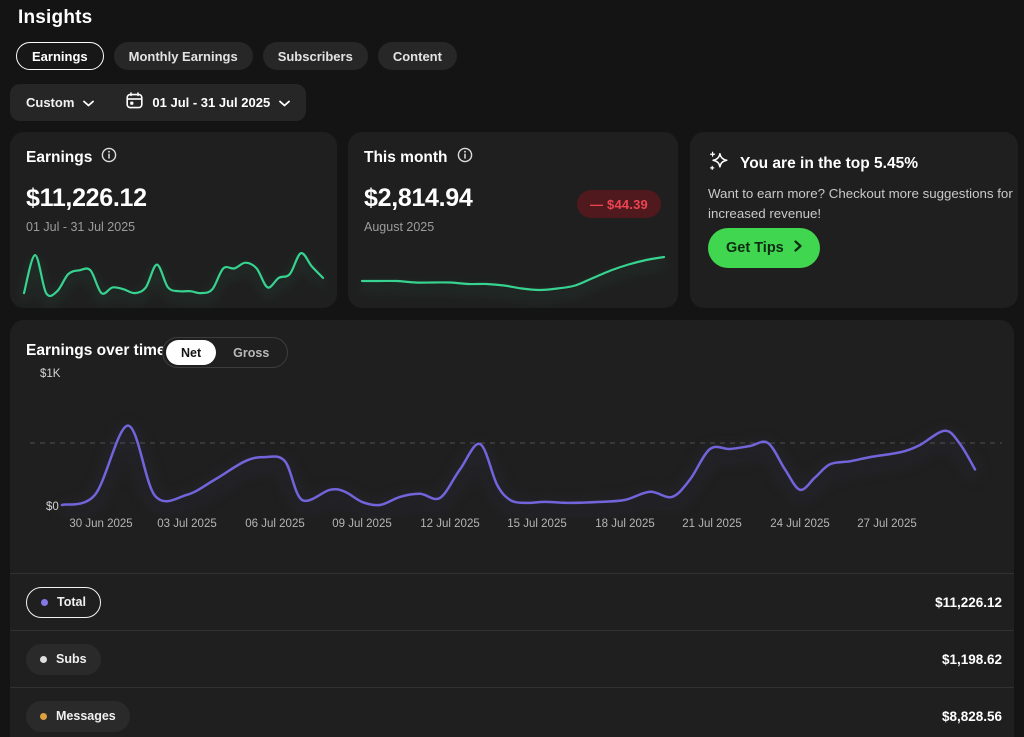  Describe the element at coordinates (619, 204) in the screenshot. I see `negative-delta-badge: — $44.39` at that location.